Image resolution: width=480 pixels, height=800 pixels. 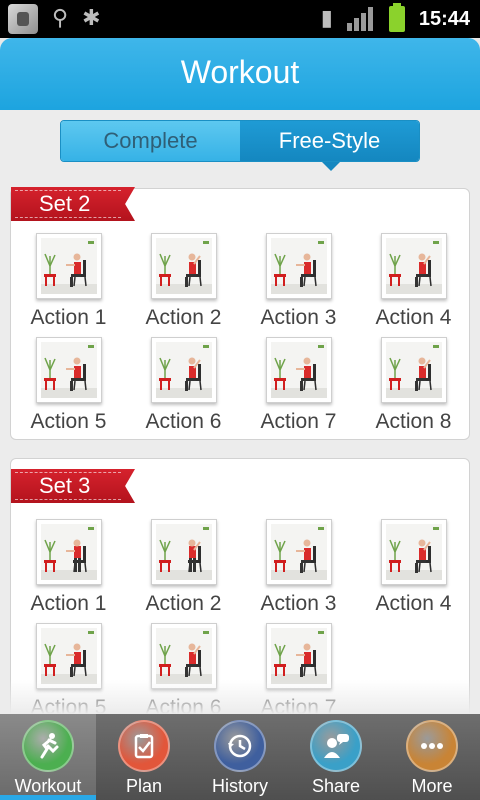 What do you see at coordinates (150, 141) in the screenshot?
I see `segment-complete: Complete` at bounding box center [150, 141].